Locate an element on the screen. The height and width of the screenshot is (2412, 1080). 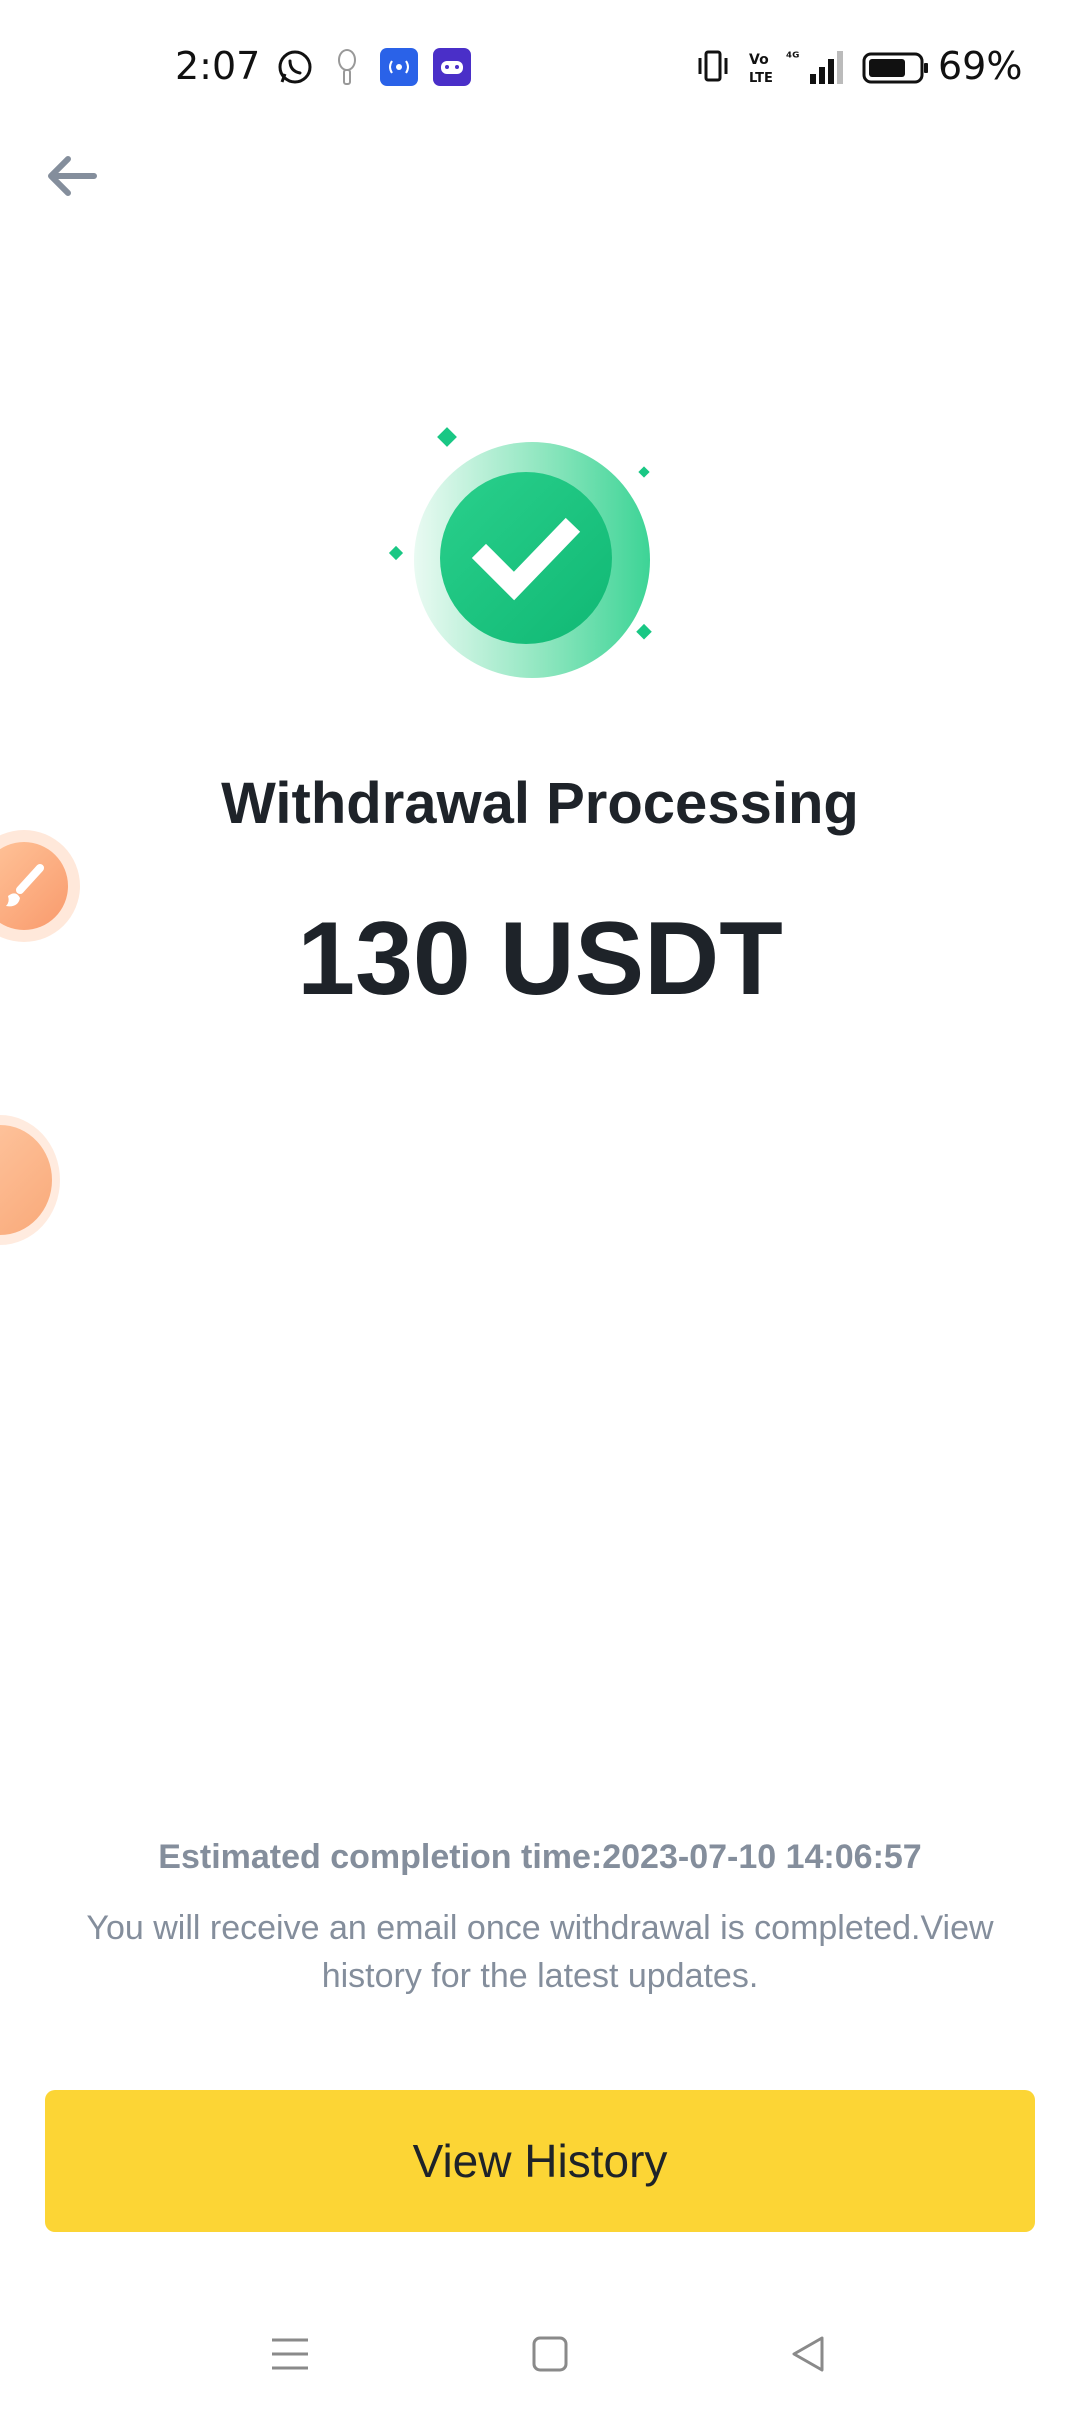
svg-text: Vo is located at coordinates (759, 60).